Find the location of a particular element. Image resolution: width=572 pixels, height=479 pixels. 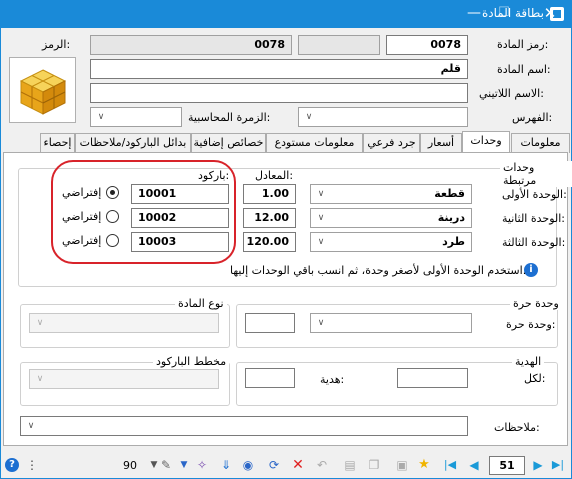

dropdown-icon: ▼ is located at coordinates (184, 465).